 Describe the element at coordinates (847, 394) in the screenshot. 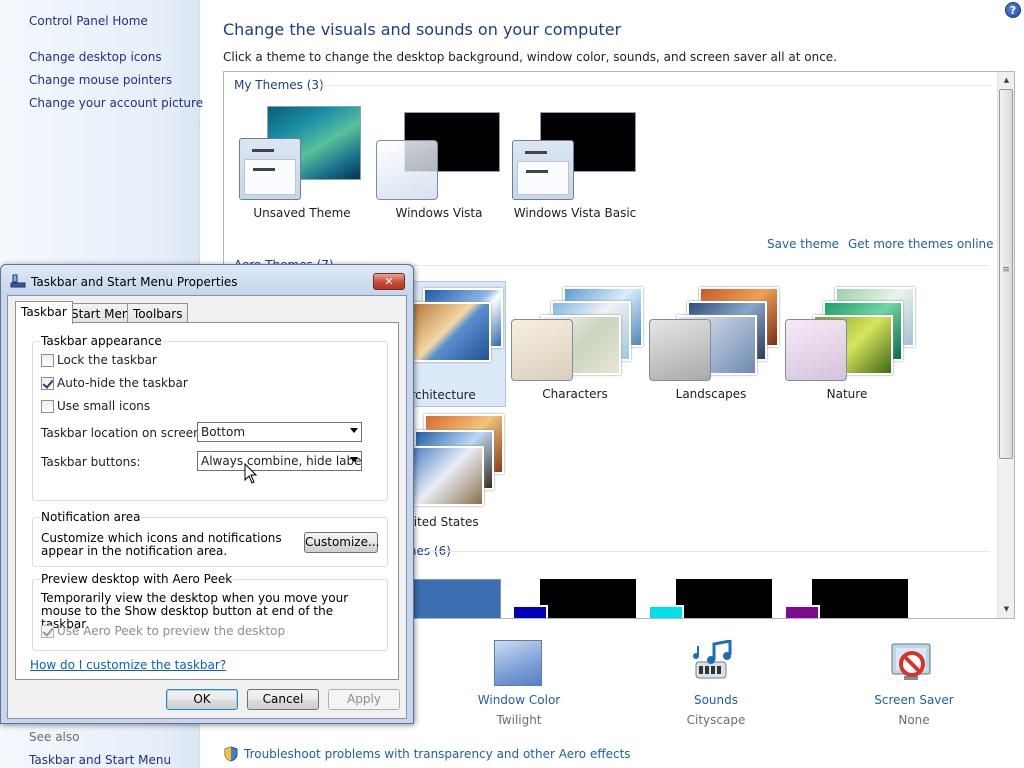

I see `theme-label: Nature` at that location.